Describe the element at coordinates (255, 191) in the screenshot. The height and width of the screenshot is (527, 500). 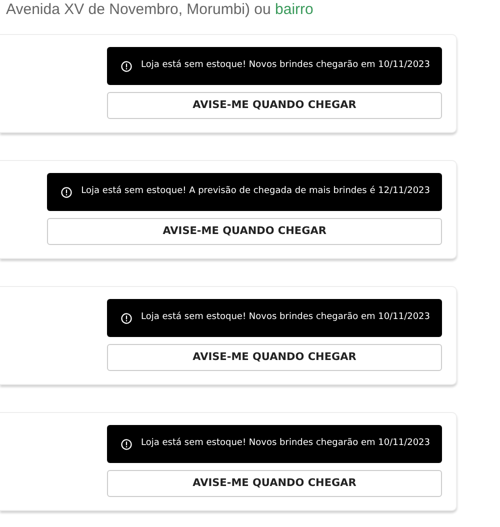
I see `alert-text: Loja está sem estoque! A previsão de chegada de mais brindes é 12/11/2023` at that location.